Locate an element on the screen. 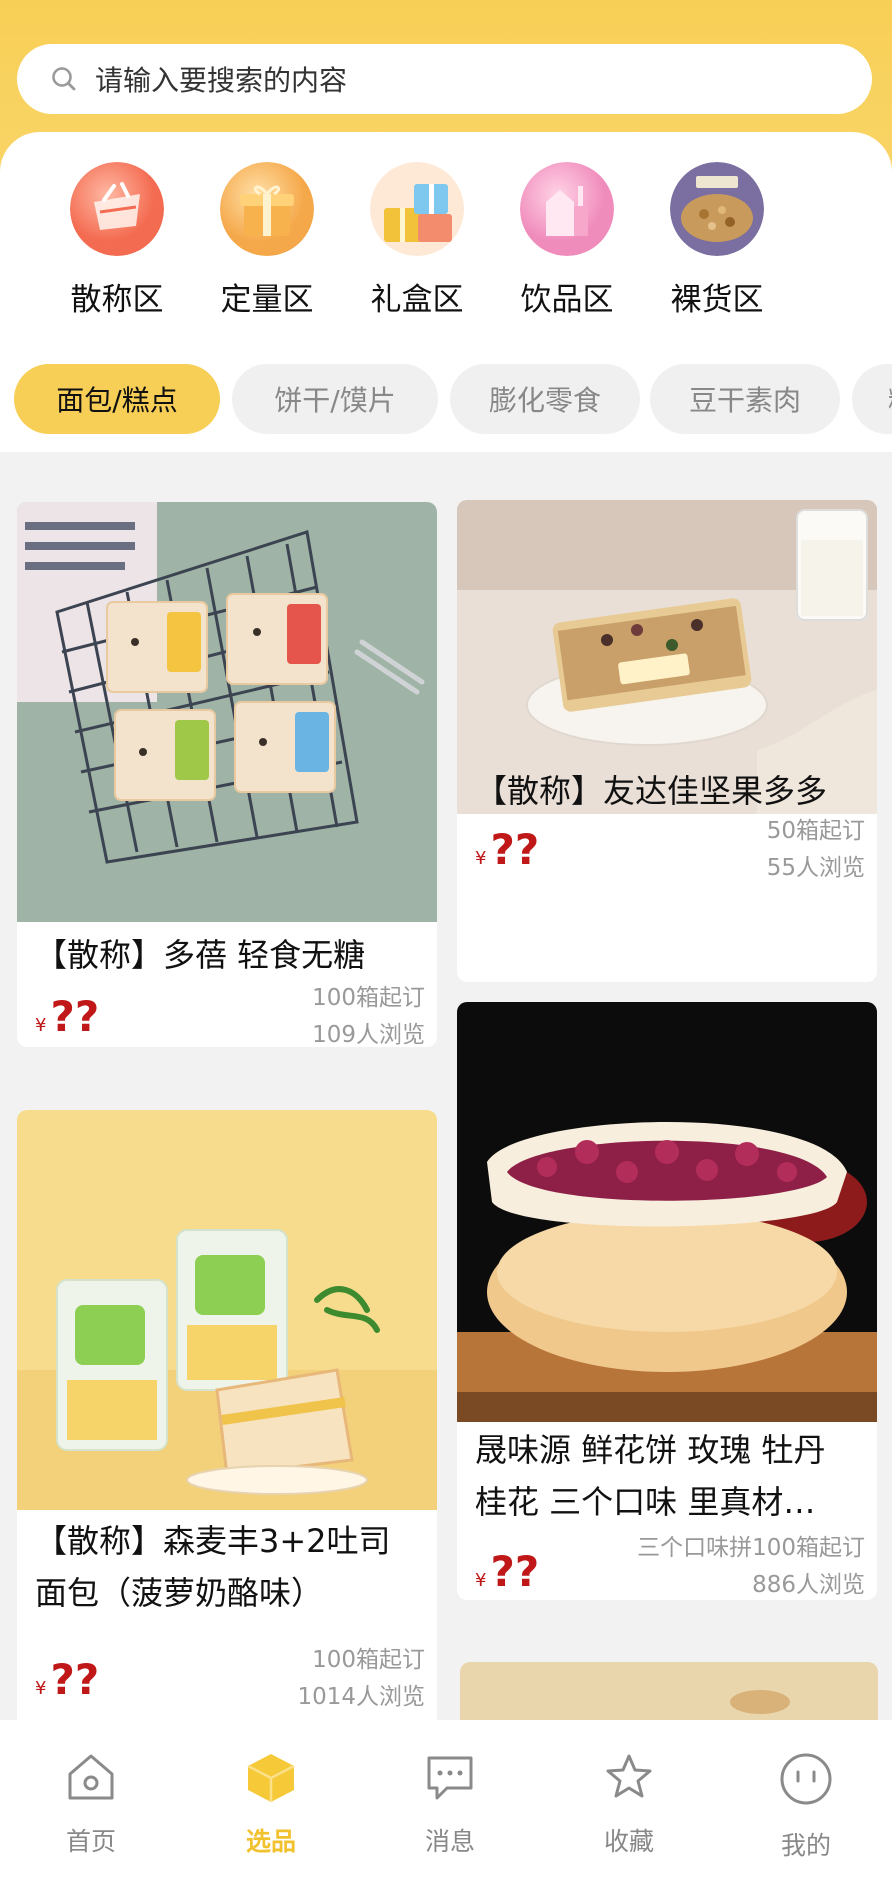  title-line: 面包（菠萝奶酪味） is located at coordinates (179, 1593).